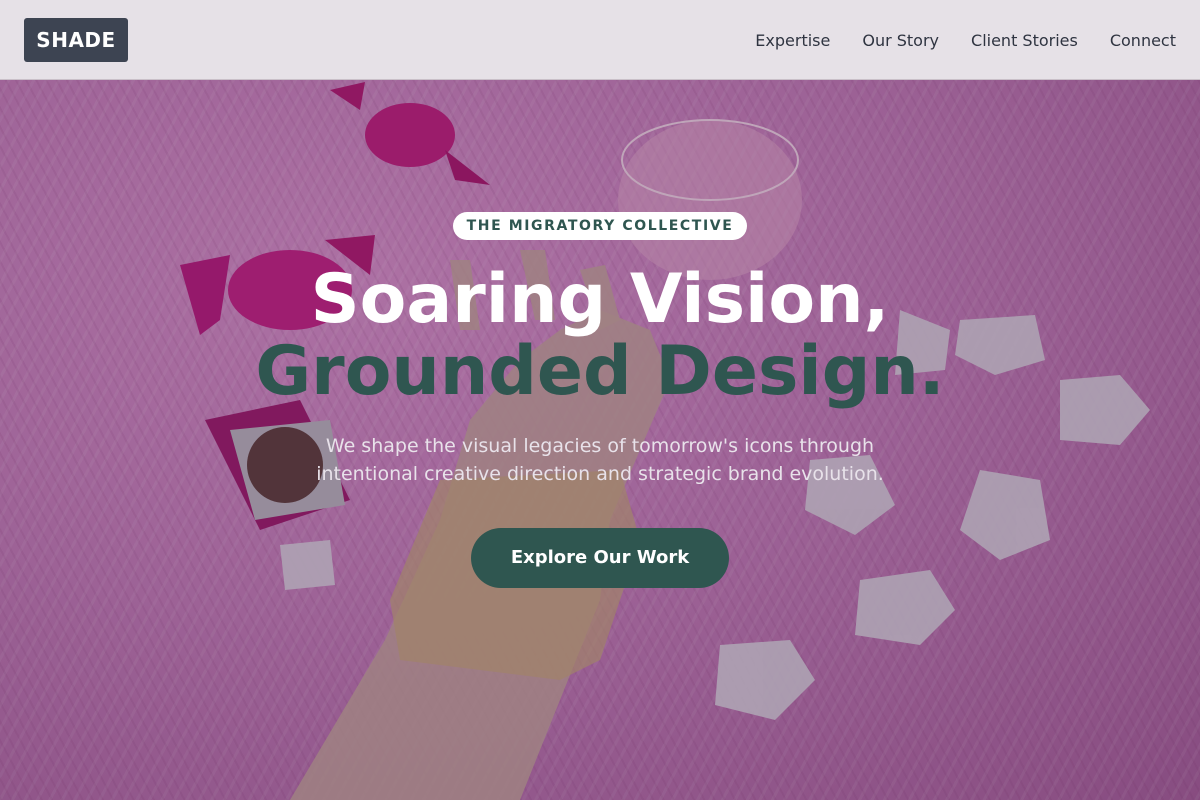  Describe the element at coordinates (600, 226) in the screenshot. I see `eyebrow-badge: THE MIGRATORY COLLECTIVE` at that location.